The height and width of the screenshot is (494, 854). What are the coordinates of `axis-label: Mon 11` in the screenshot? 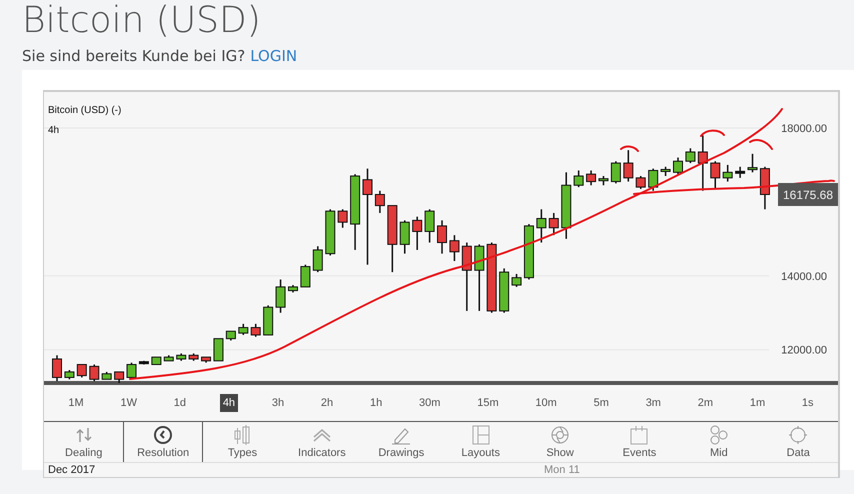 It's located at (562, 470).